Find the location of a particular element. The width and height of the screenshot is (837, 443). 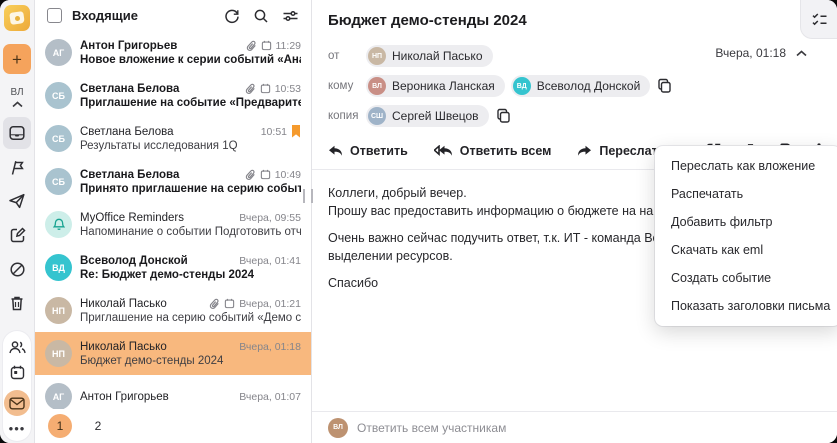

folder-title: Входящие is located at coordinates (105, 15).